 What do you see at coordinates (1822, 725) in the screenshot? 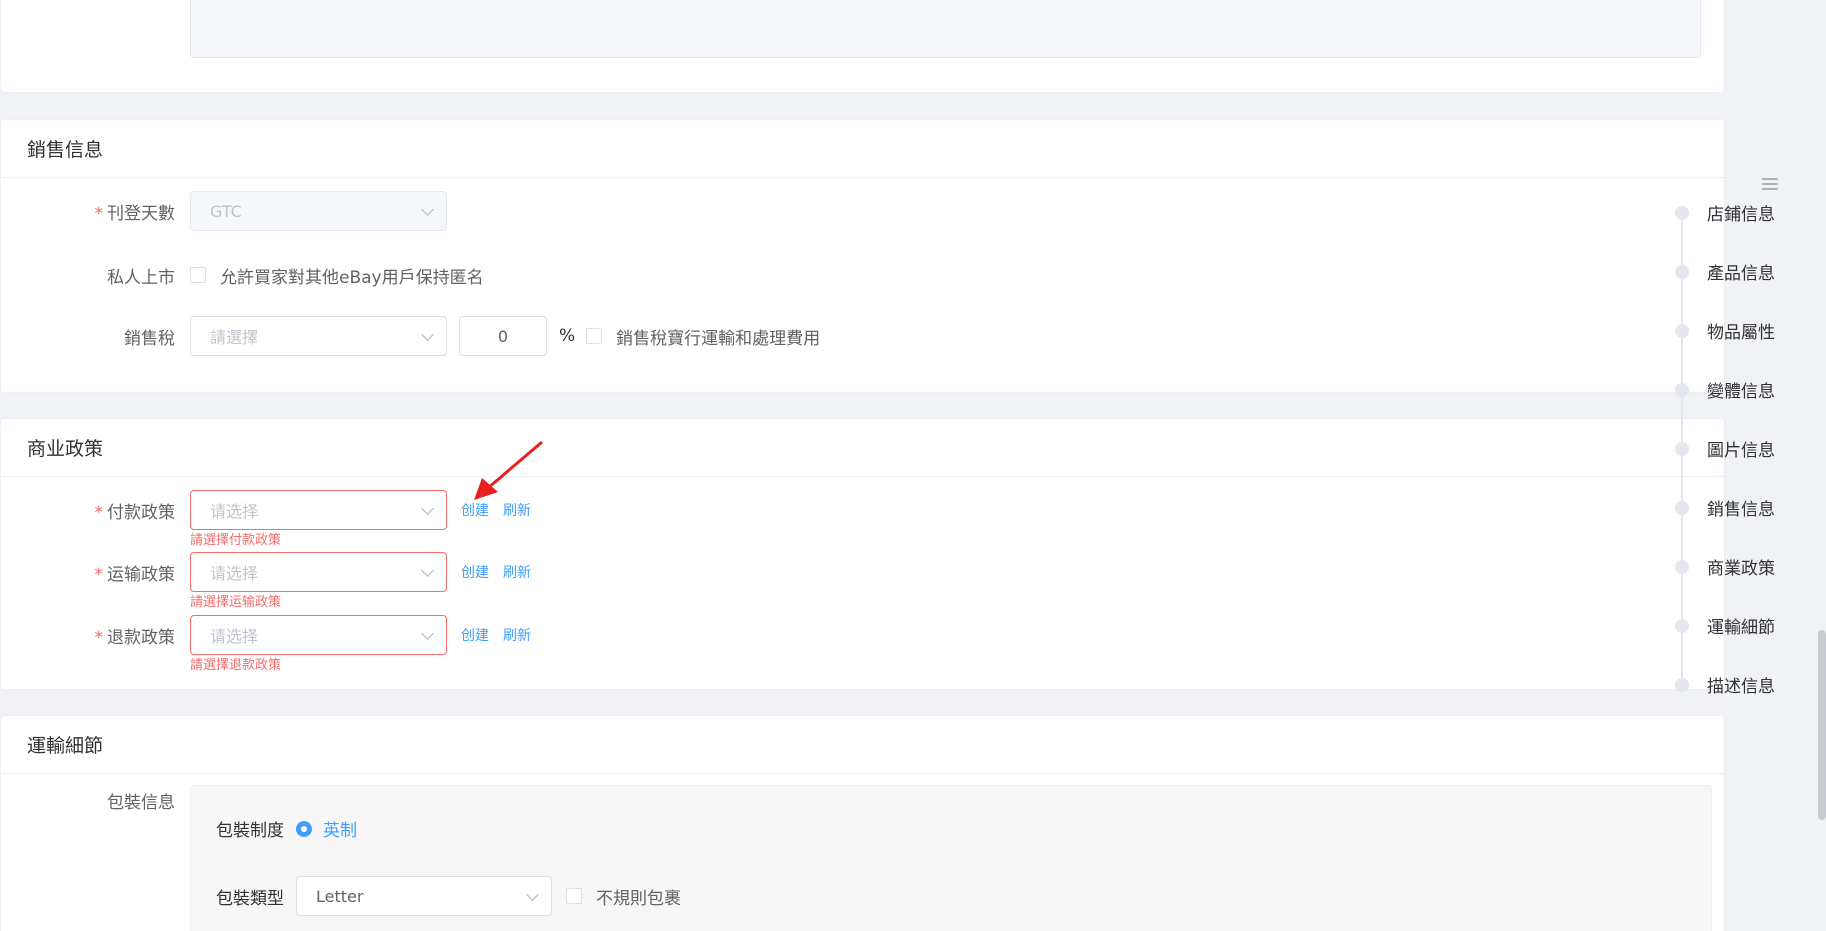
I see `page-scrollbar` at bounding box center [1822, 725].